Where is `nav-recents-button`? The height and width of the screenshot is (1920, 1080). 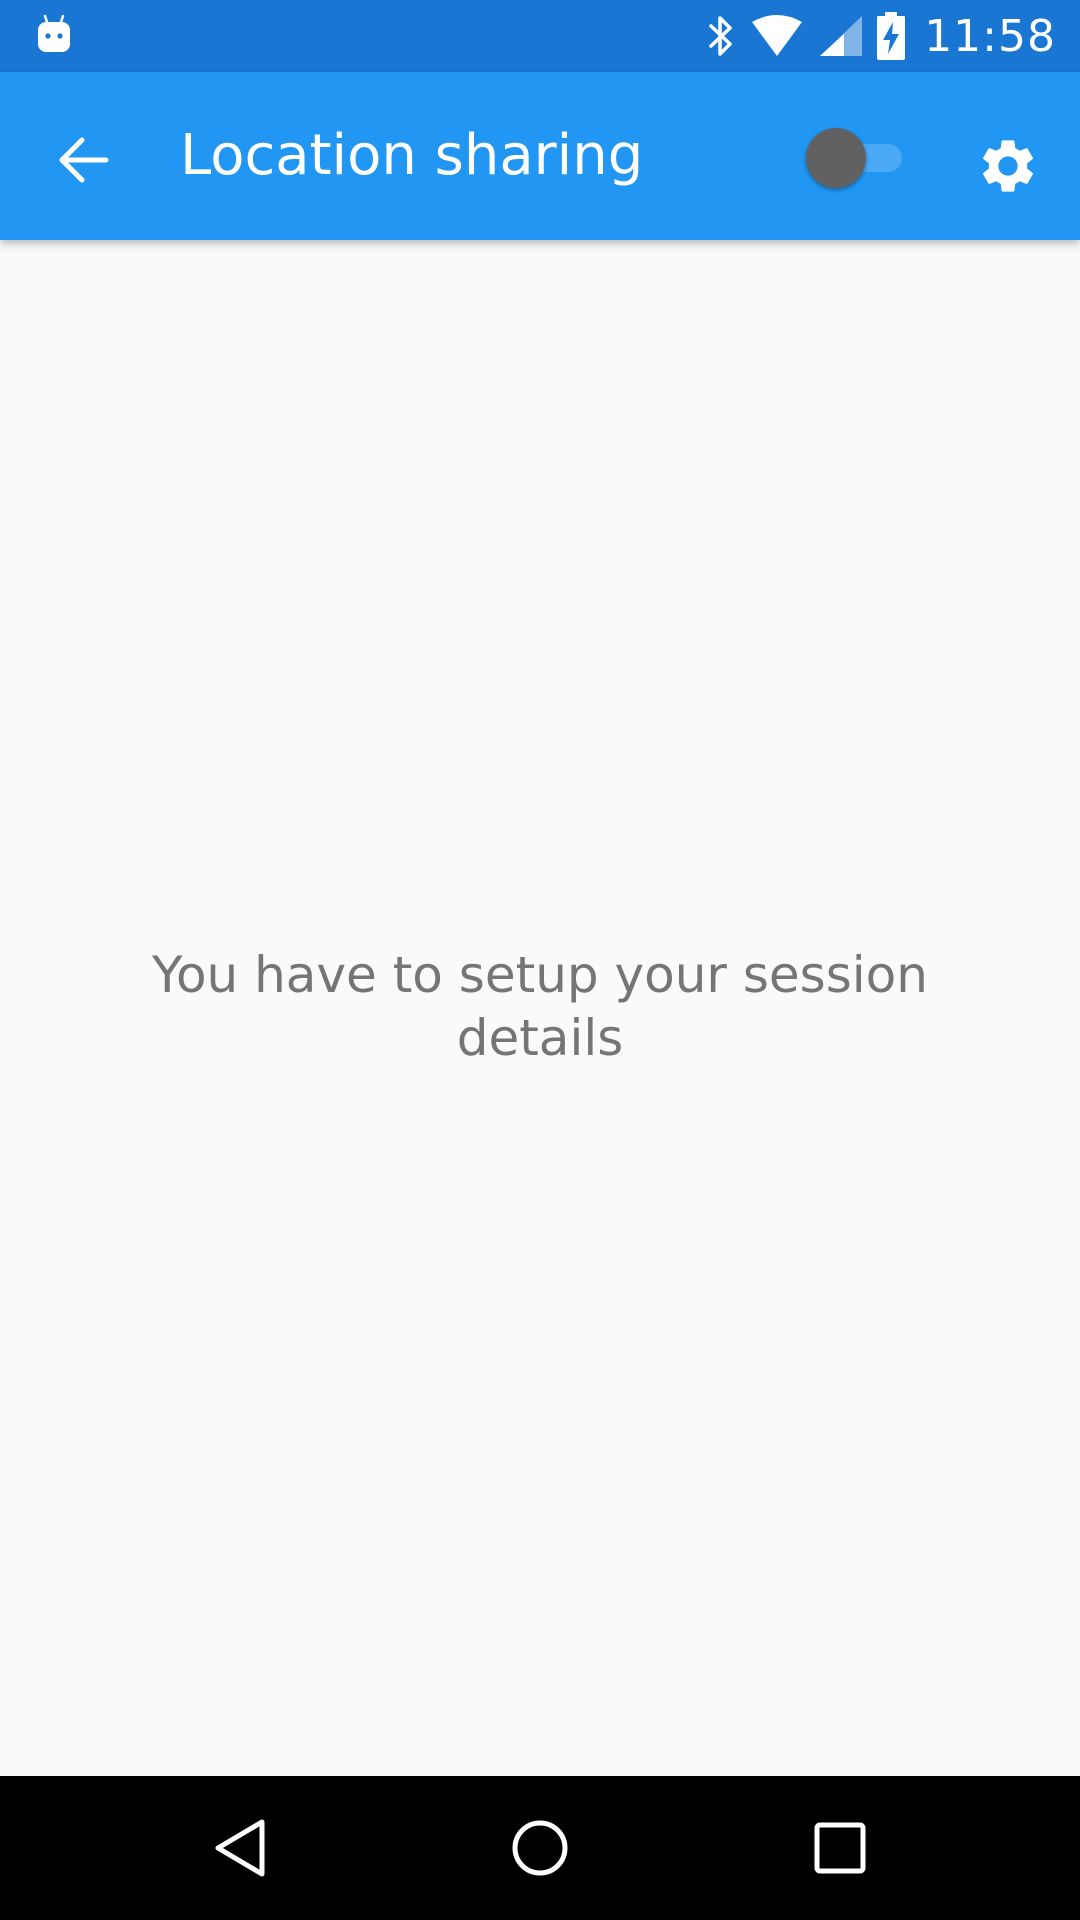 nav-recents-button is located at coordinates (840, 1848).